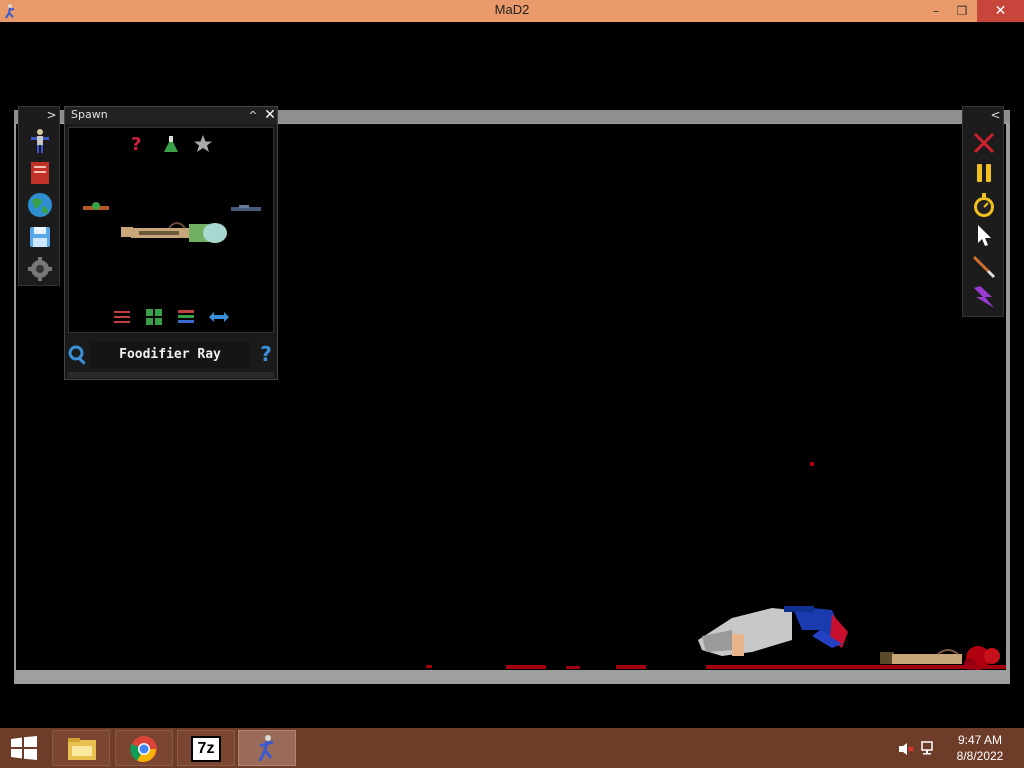 This screenshot has height=768, width=1024. I want to click on right-toolbar: <, so click(983, 211).